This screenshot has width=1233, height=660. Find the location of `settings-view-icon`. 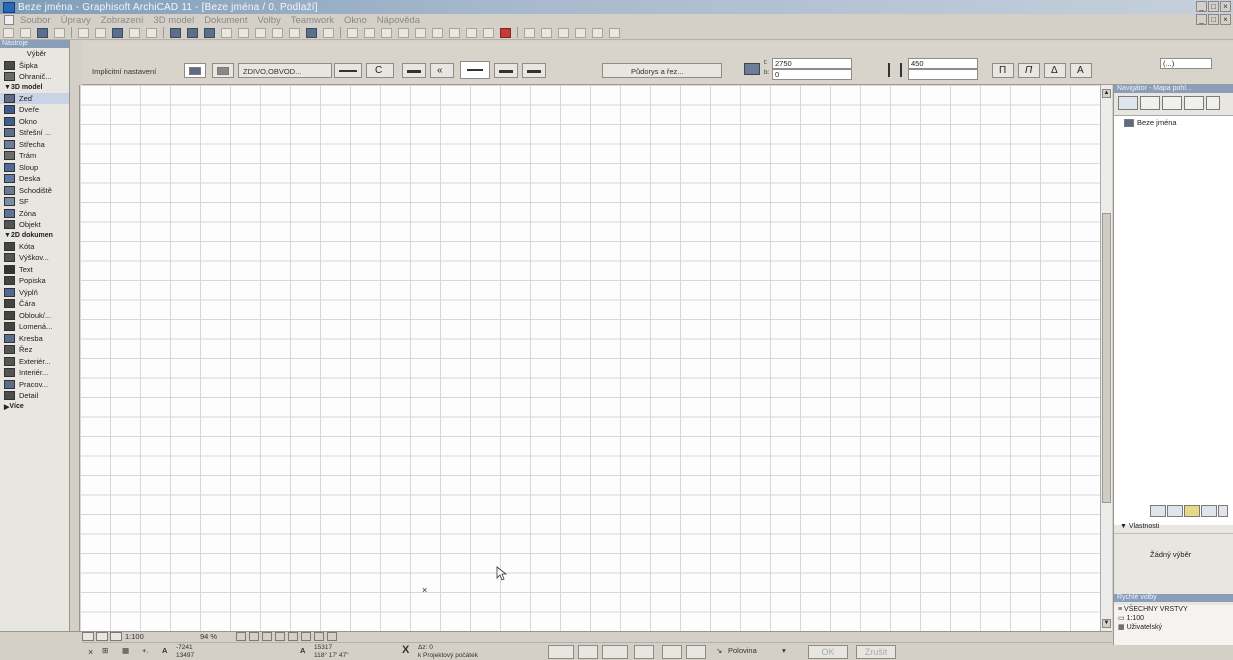

settings-view-icon is located at coordinates (1175, 511).